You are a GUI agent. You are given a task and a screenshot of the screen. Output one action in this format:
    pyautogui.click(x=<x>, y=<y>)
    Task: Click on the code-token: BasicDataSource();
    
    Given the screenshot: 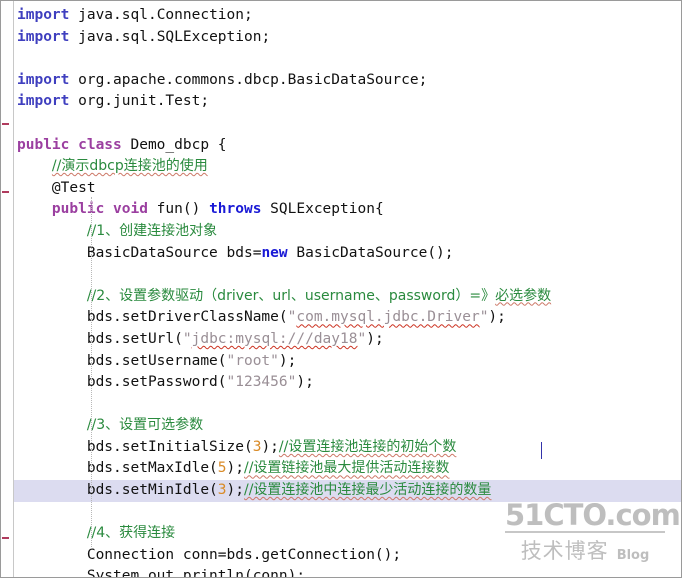 What is the action you would take?
    pyautogui.click(x=370, y=252)
    